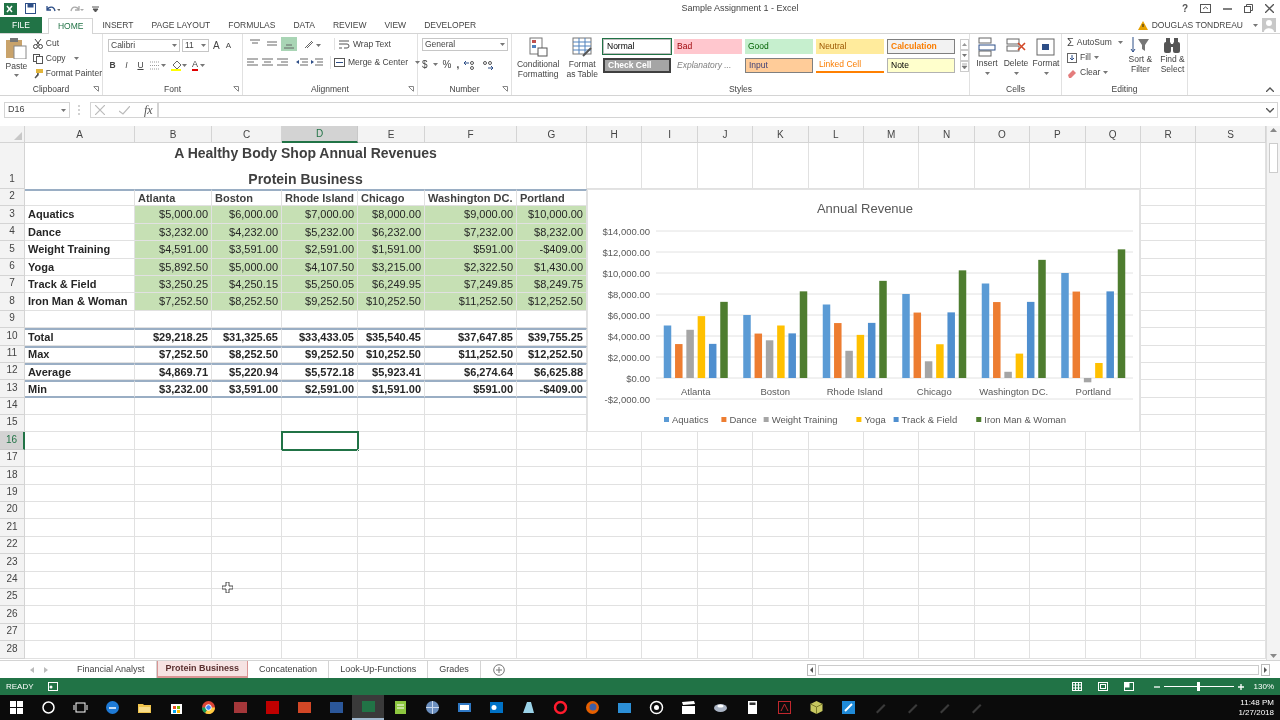  What do you see at coordinates (1113, 134) in the screenshot?
I see `column-header: Q` at bounding box center [1113, 134].